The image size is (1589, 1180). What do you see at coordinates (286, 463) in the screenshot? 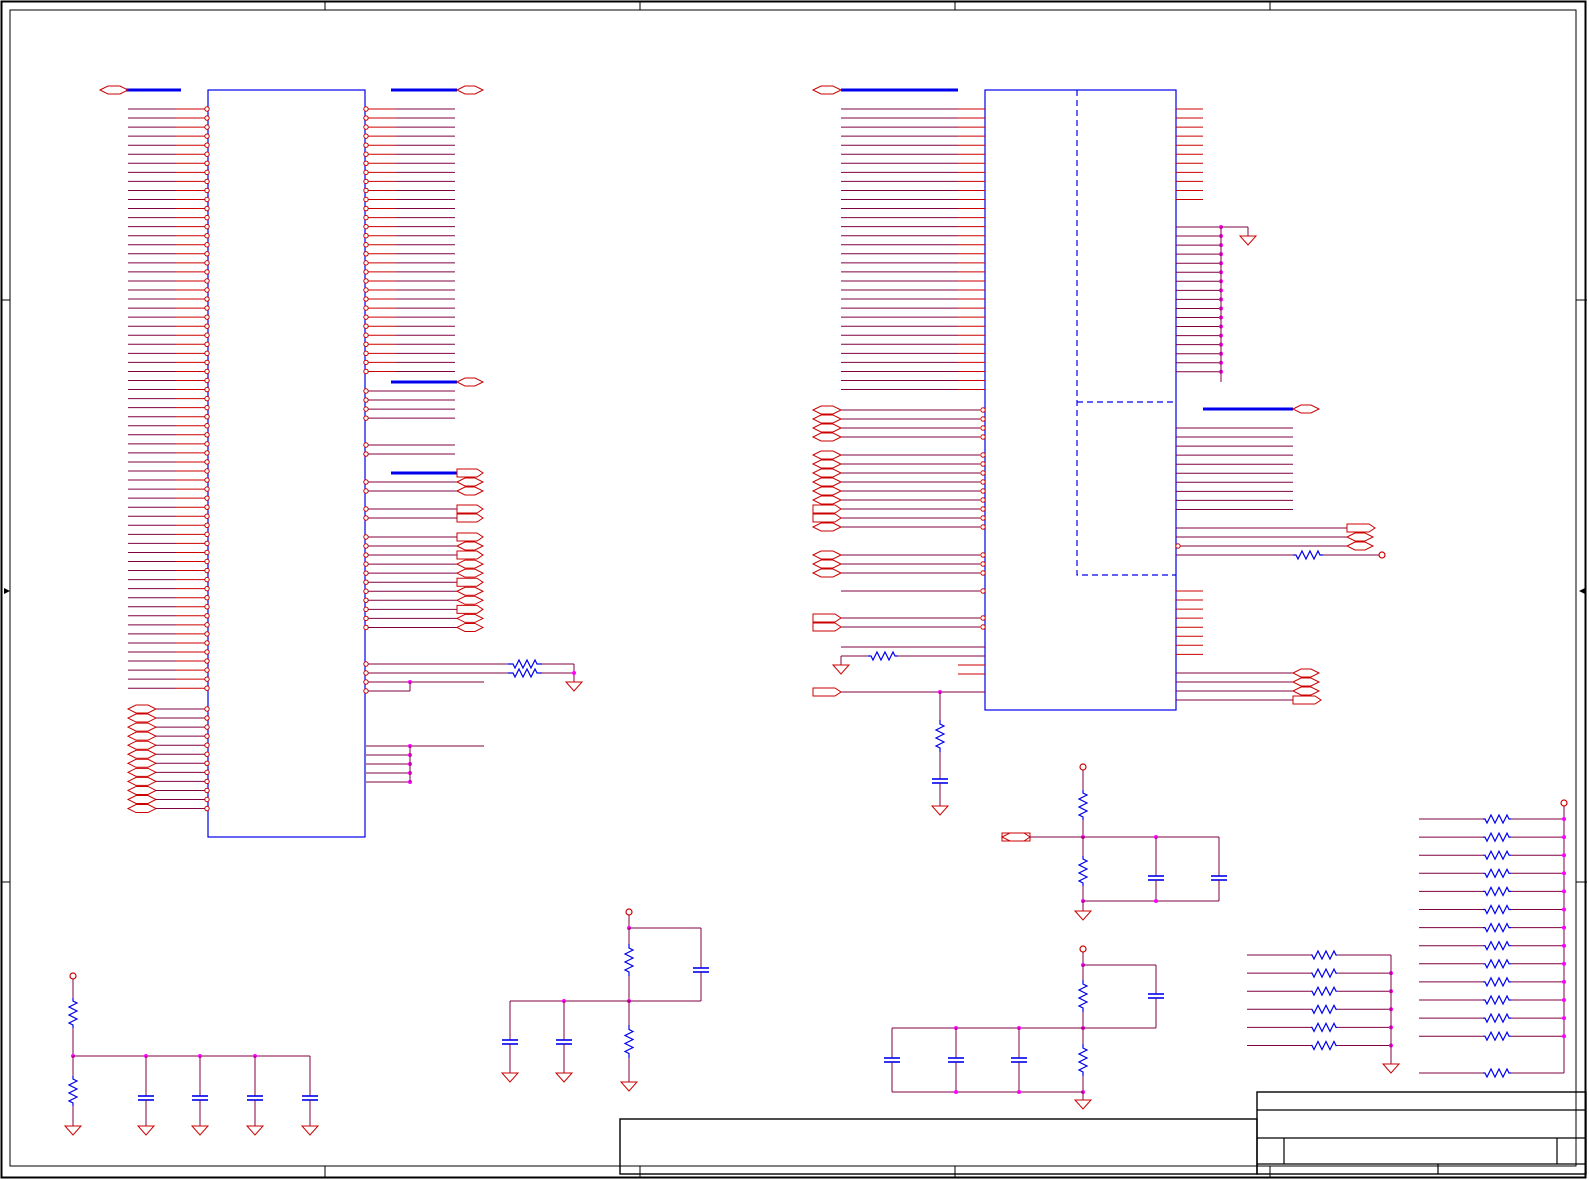
I see `ic-body` at bounding box center [286, 463].